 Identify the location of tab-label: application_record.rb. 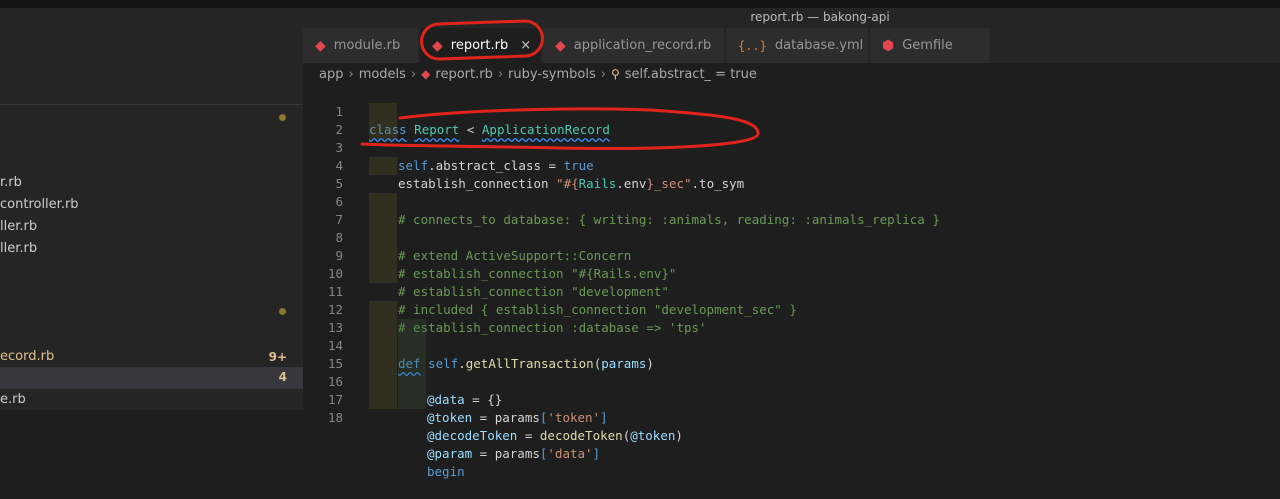
(642, 45).